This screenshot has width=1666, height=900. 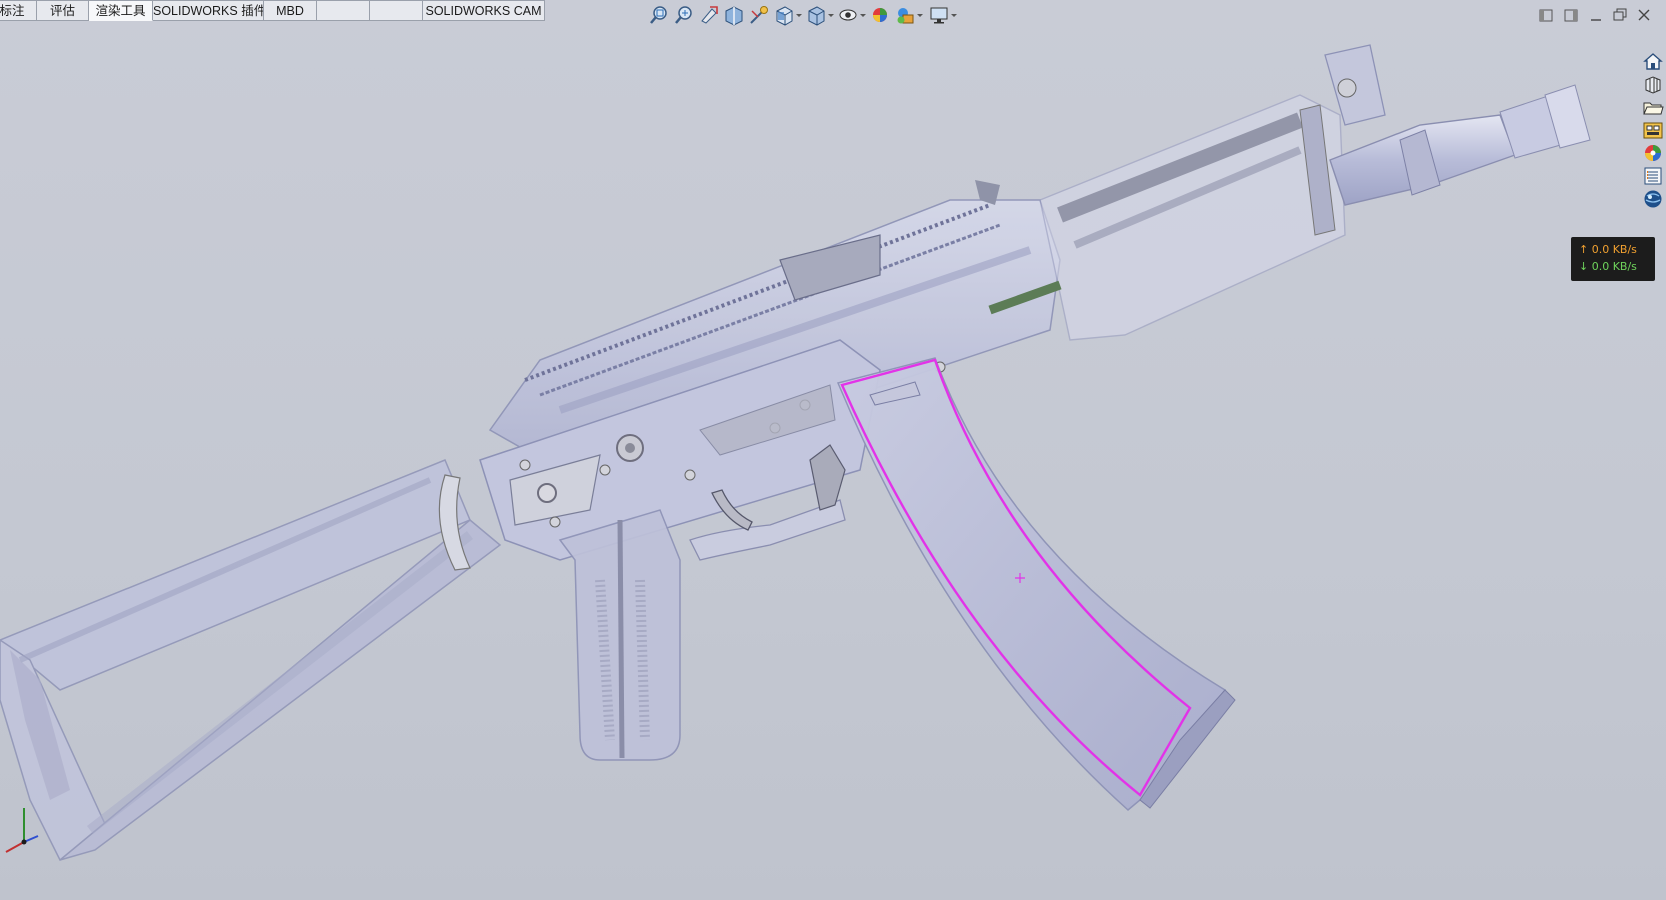 I want to click on zoom-to-area-icon, so click(x=684, y=15).